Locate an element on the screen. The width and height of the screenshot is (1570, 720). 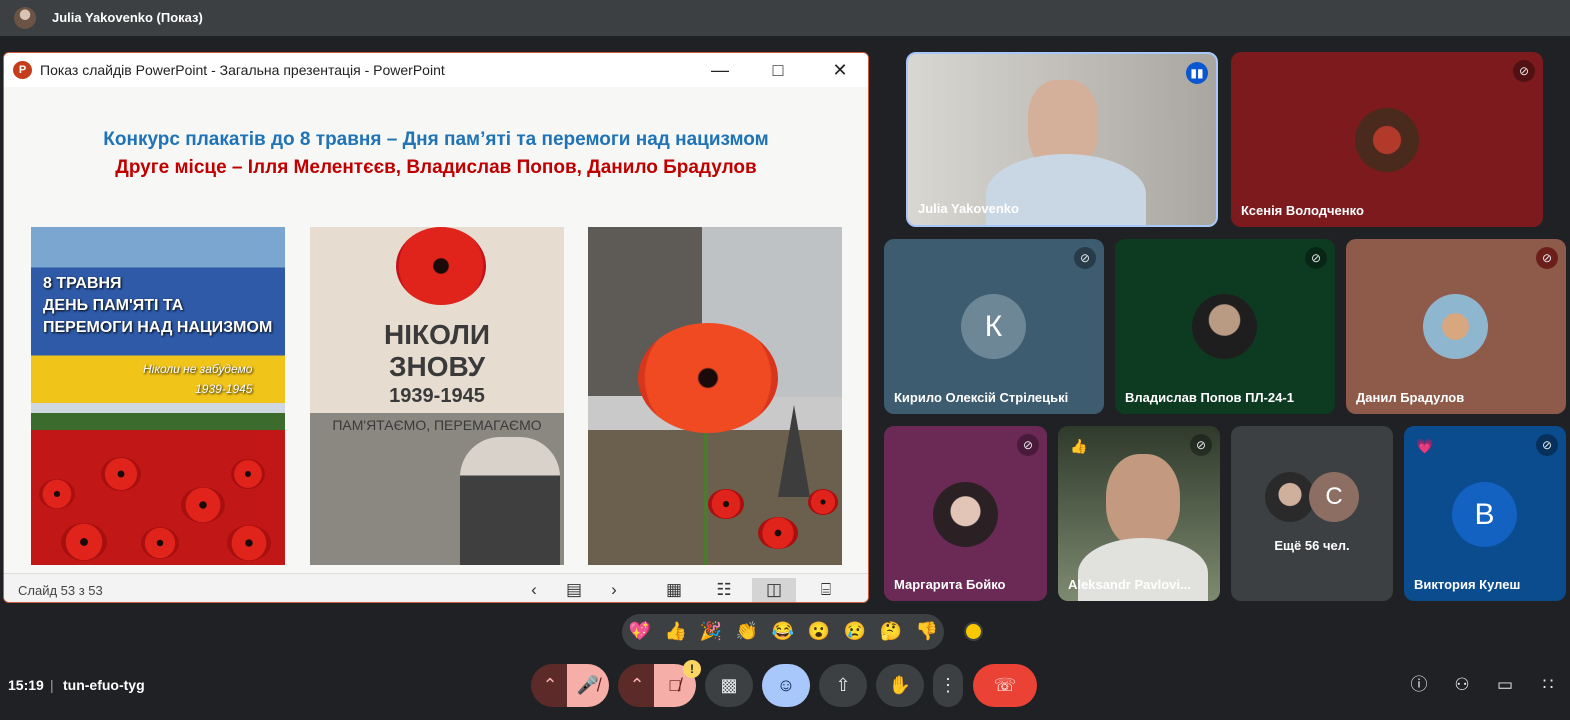
thinking-icon: 🤔 is located at coordinates (891, 631).